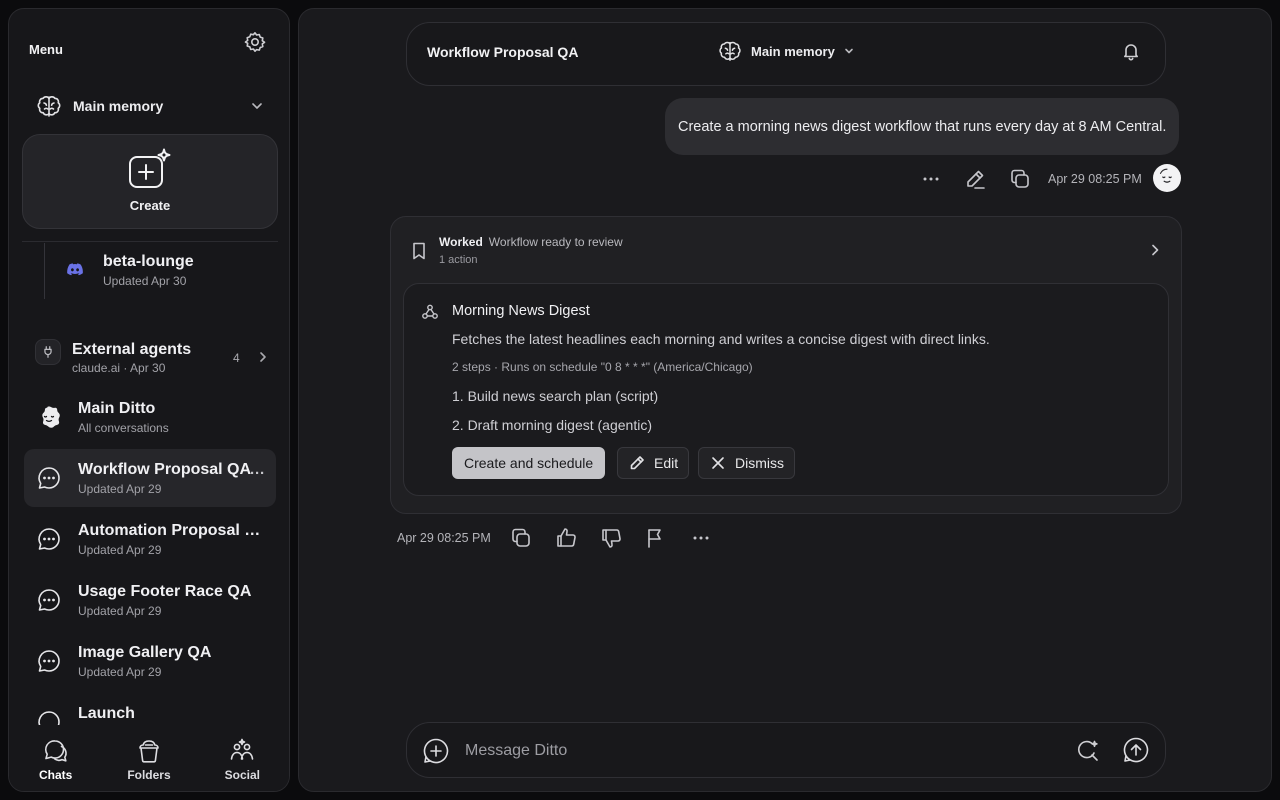 This screenshot has height=800, width=1280. What do you see at coordinates (56, 751) in the screenshot?
I see `chats-icon` at bounding box center [56, 751].